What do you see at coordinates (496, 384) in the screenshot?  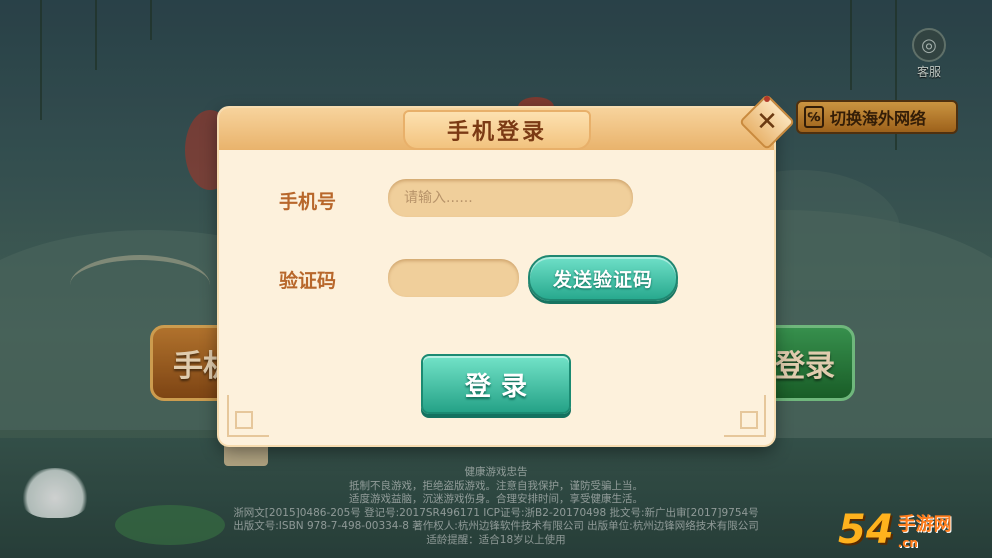 I see `login-button: 登录` at bounding box center [496, 384].